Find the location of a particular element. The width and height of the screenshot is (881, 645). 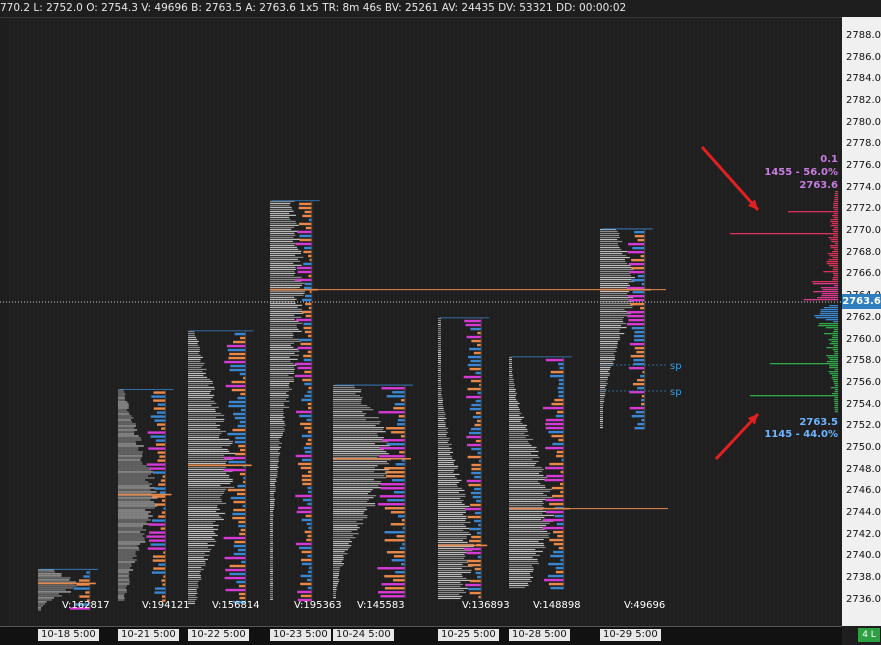

session-volume-label: V:162817 is located at coordinates (86, 605).